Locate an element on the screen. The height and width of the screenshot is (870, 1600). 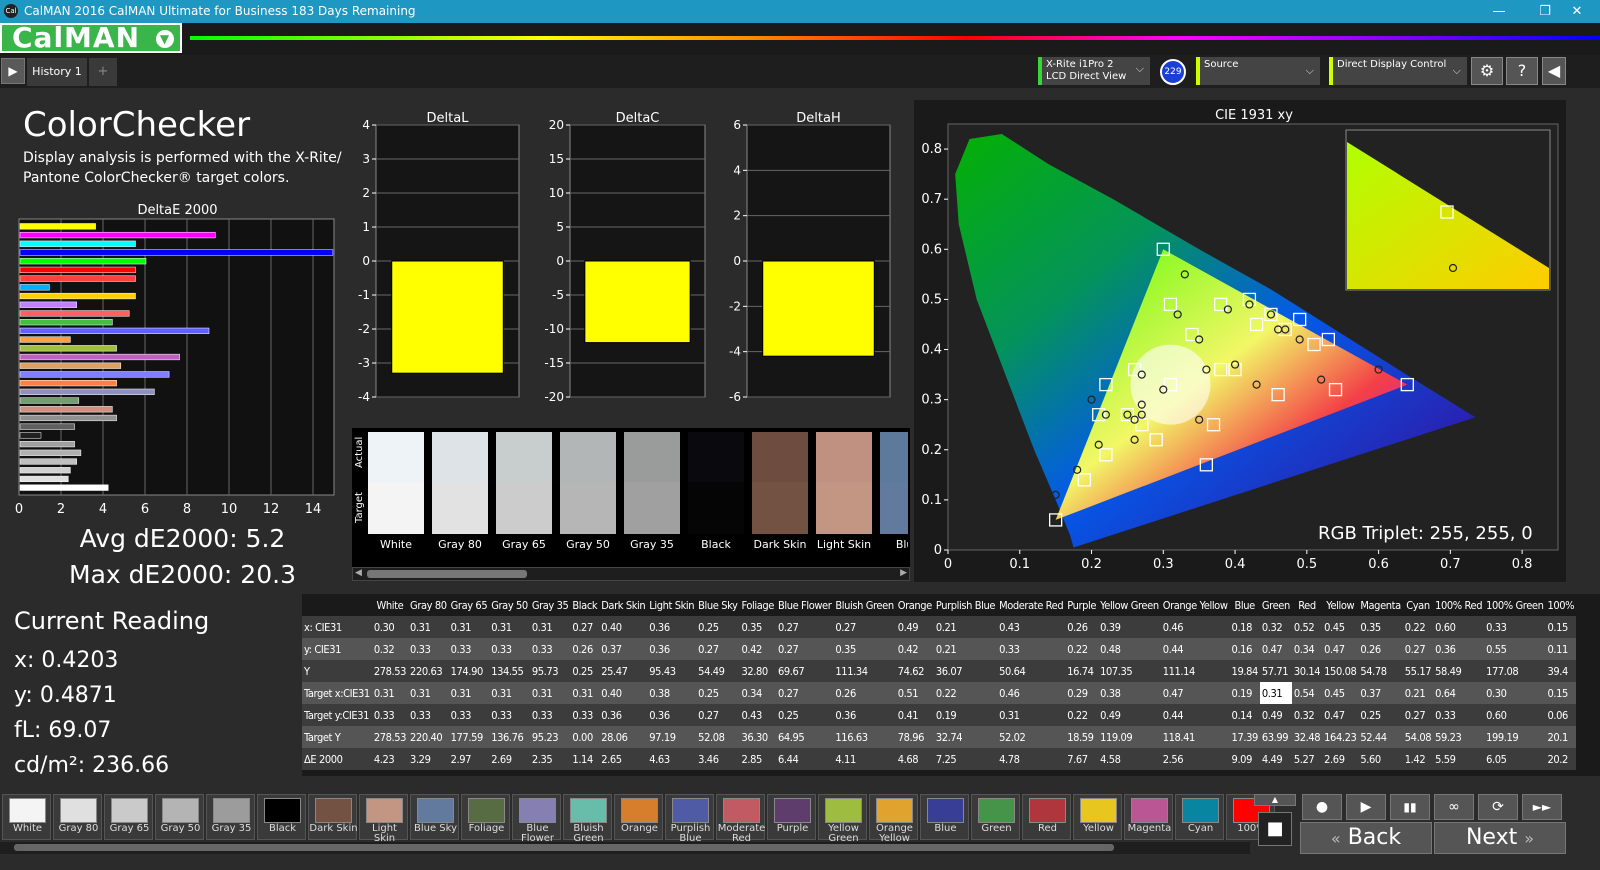
patch-scrollbar: ◀ ▶ is located at coordinates (631, 574).